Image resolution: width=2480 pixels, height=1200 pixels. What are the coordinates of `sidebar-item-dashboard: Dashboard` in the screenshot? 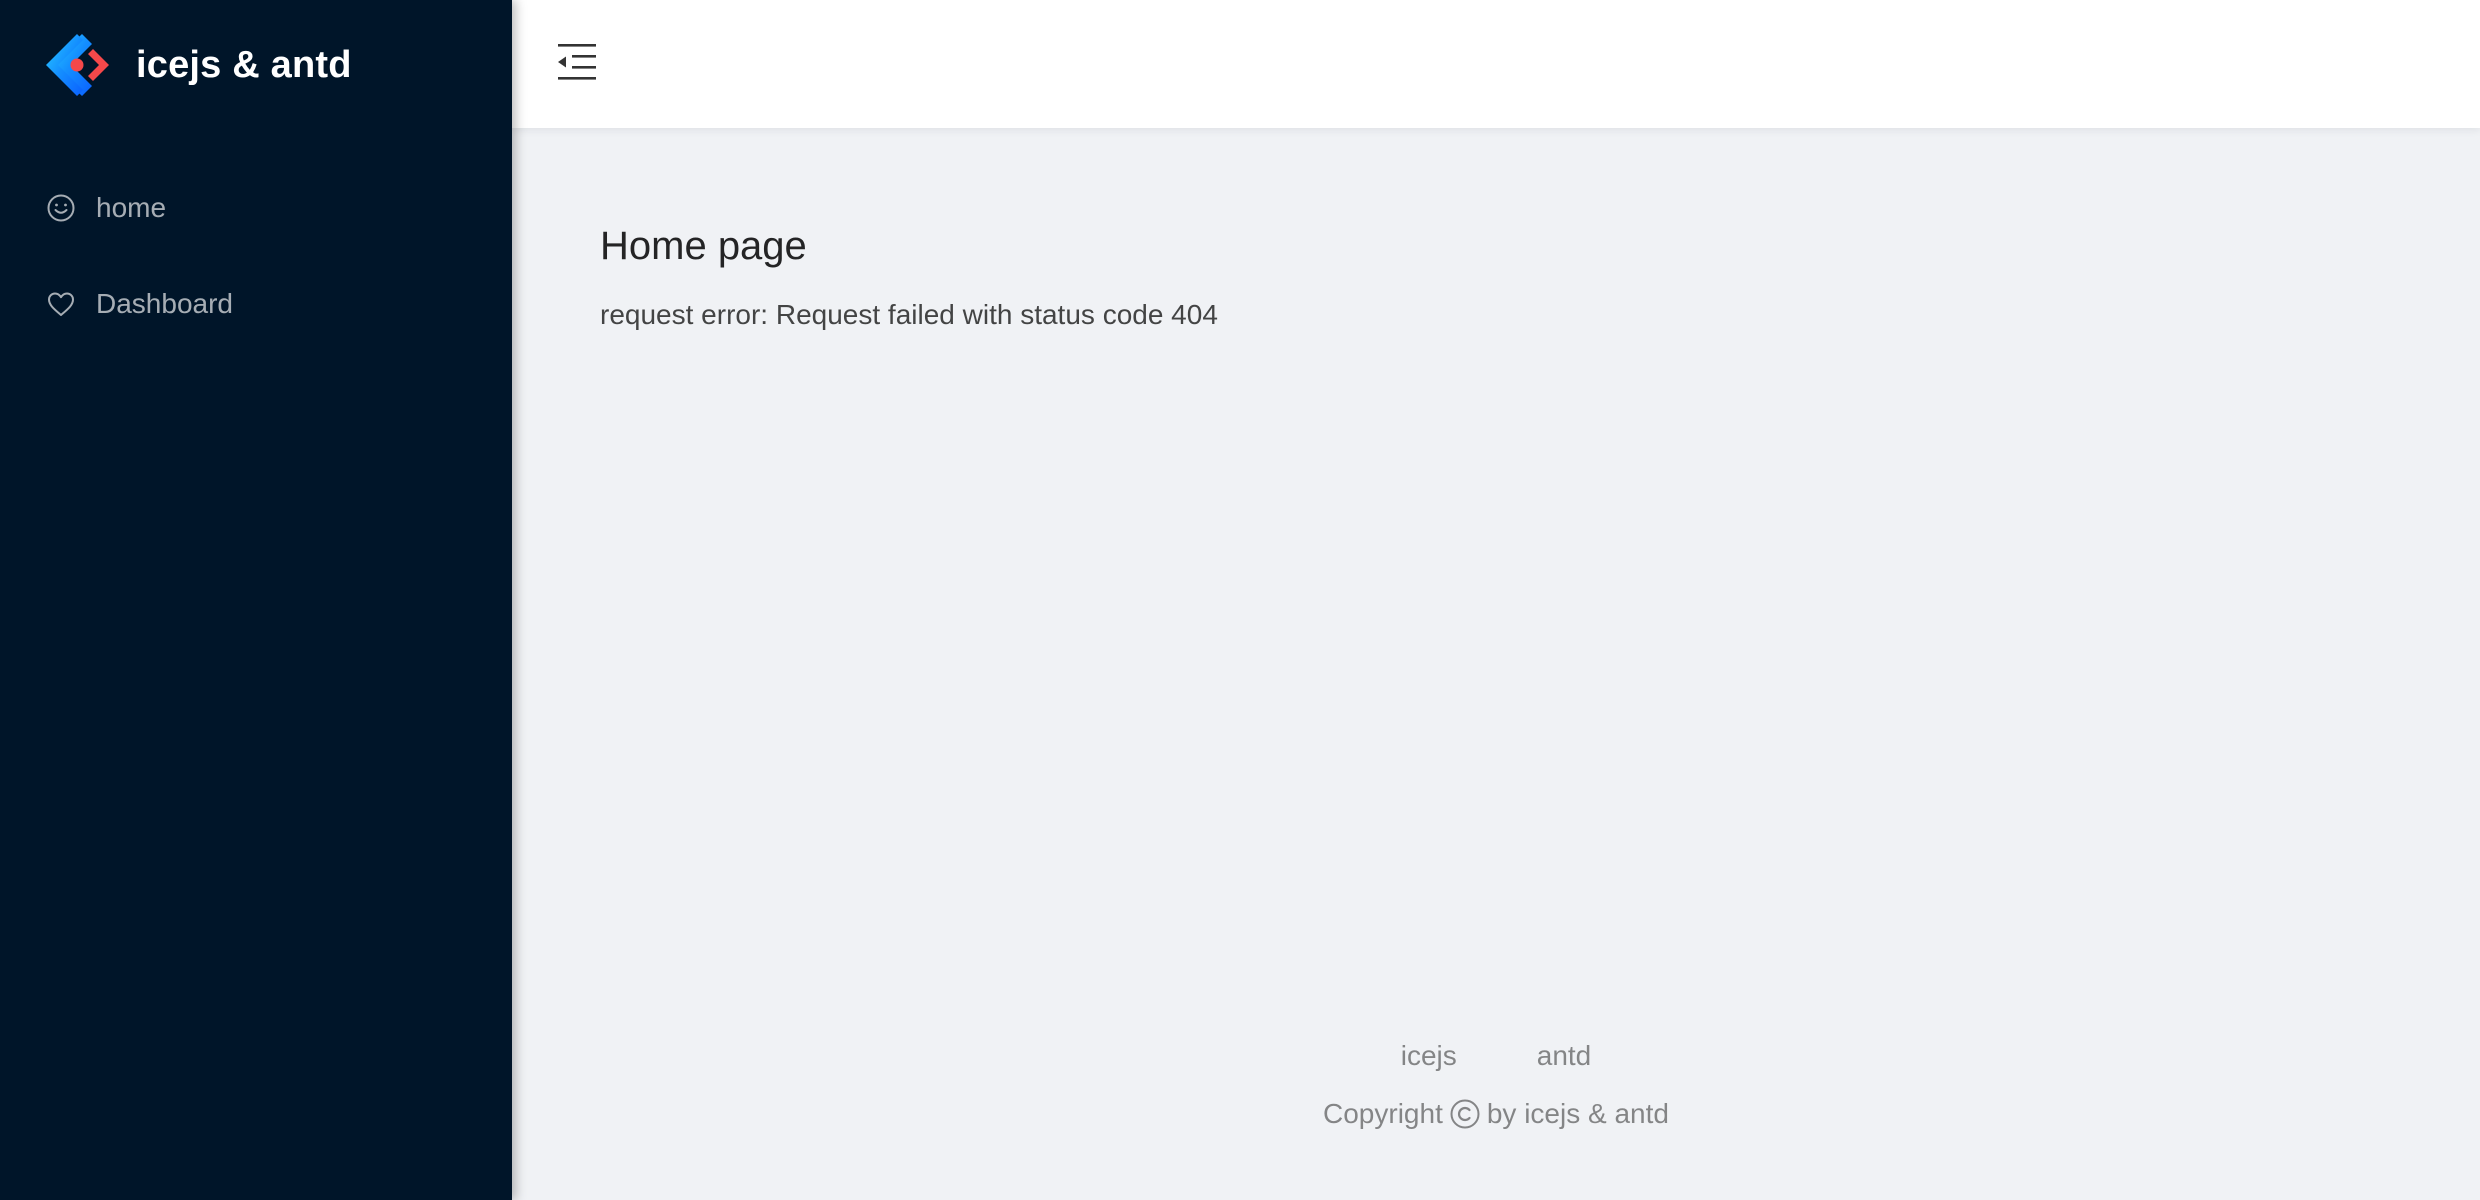 It's located at (256, 304).